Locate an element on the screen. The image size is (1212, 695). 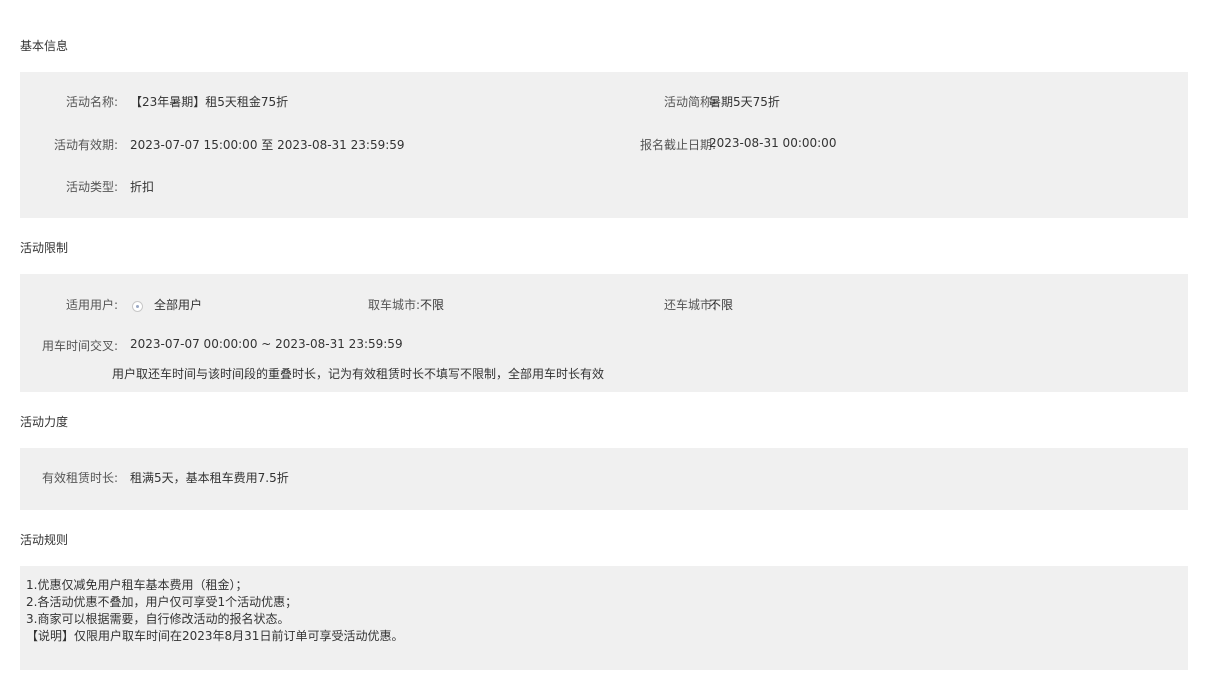
strength-panel: 有效租赁时长: 租满5天，基本租车费用7.5折 is located at coordinates (604, 479).